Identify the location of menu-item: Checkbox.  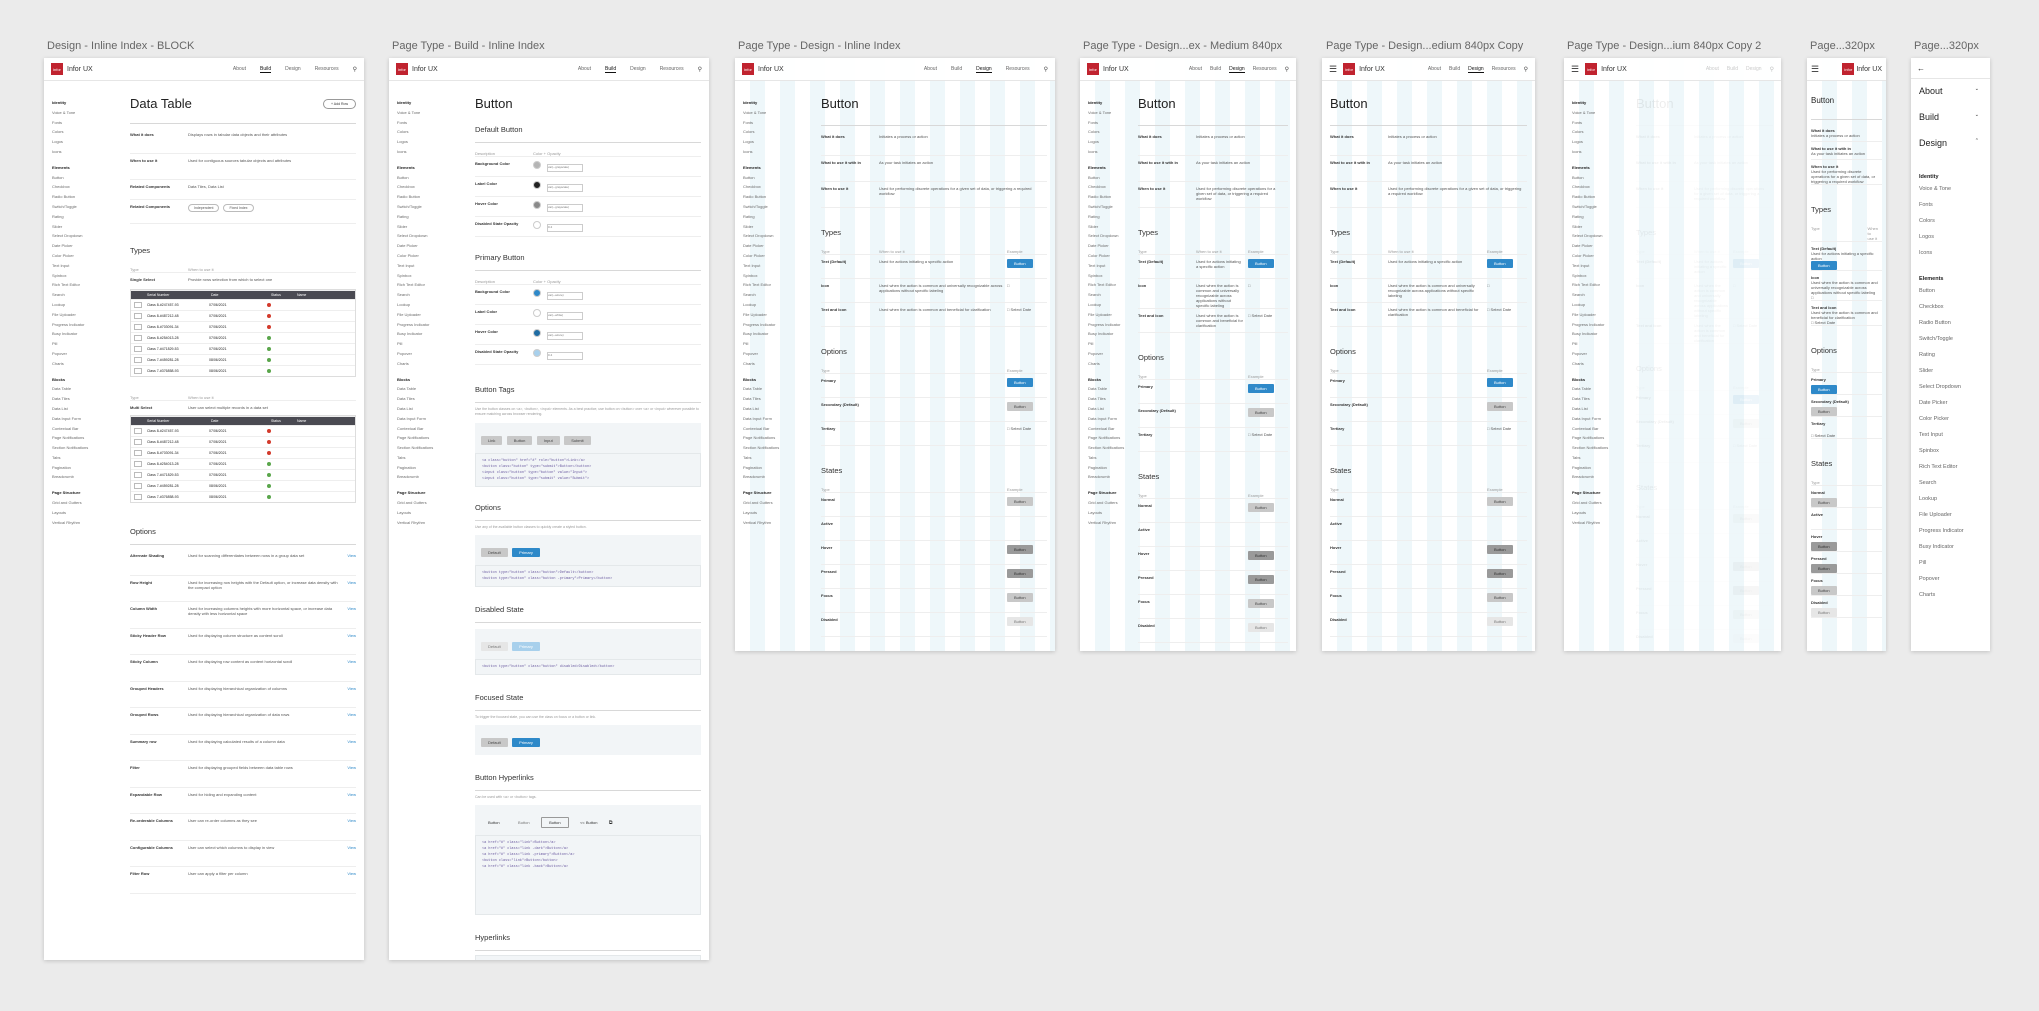
(1949, 312).